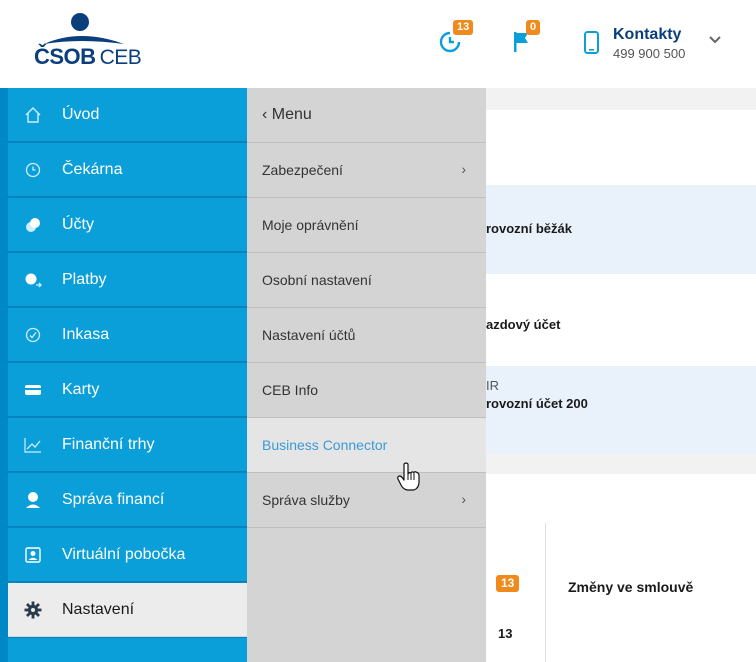 Image resolution: width=756 pixels, height=662 pixels. Describe the element at coordinates (81, 114) in the screenshot. I see `menu-item-label: Úvod` at that location.